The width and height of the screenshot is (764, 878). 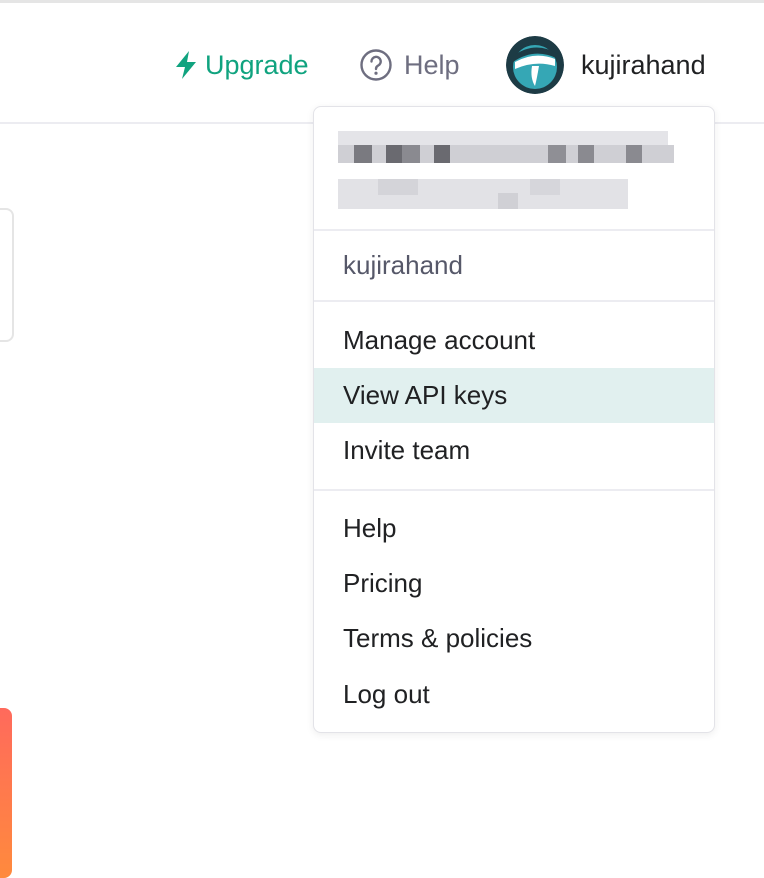 I want to click on user-menu-button: kujirahand, so click(x=606, y=65).